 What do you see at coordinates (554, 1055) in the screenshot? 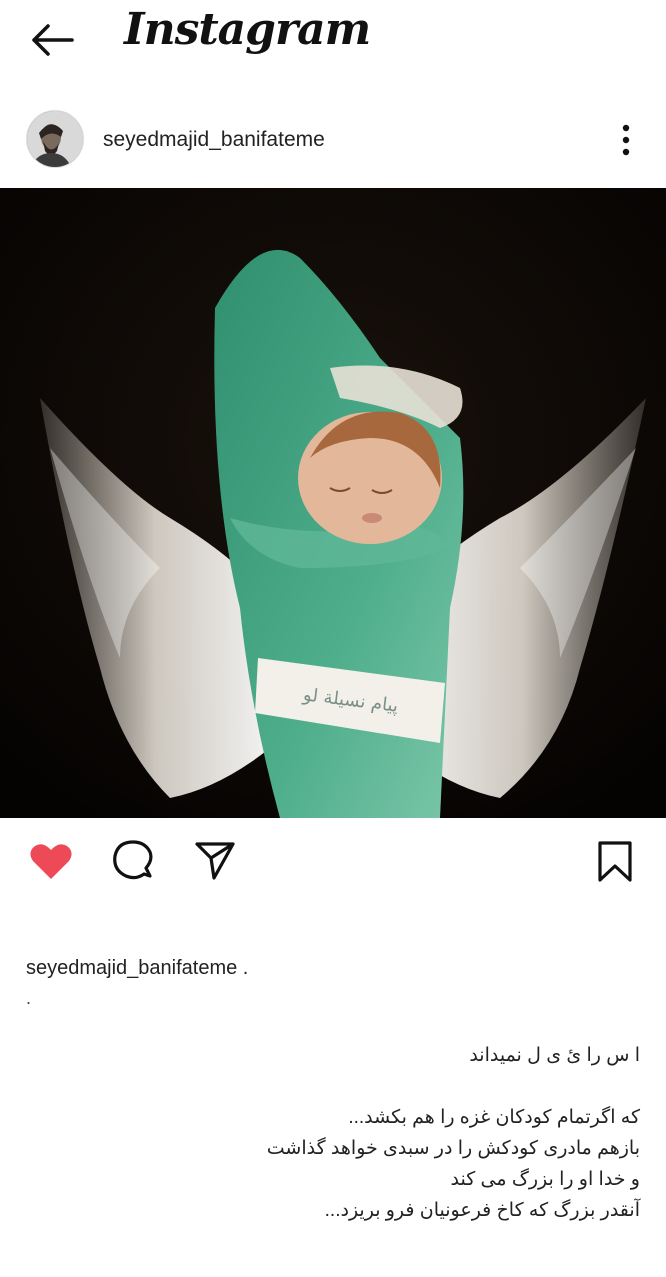
I see `caption-line: ا س را ئ ی ل نمیداند` at bounding box center [554, 1055].